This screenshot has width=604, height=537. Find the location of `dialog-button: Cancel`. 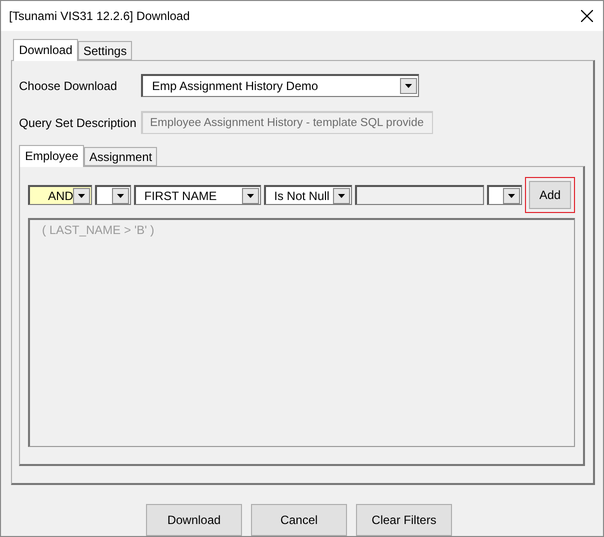

dialog-button: Cancel is located at coordinates (299, 520).